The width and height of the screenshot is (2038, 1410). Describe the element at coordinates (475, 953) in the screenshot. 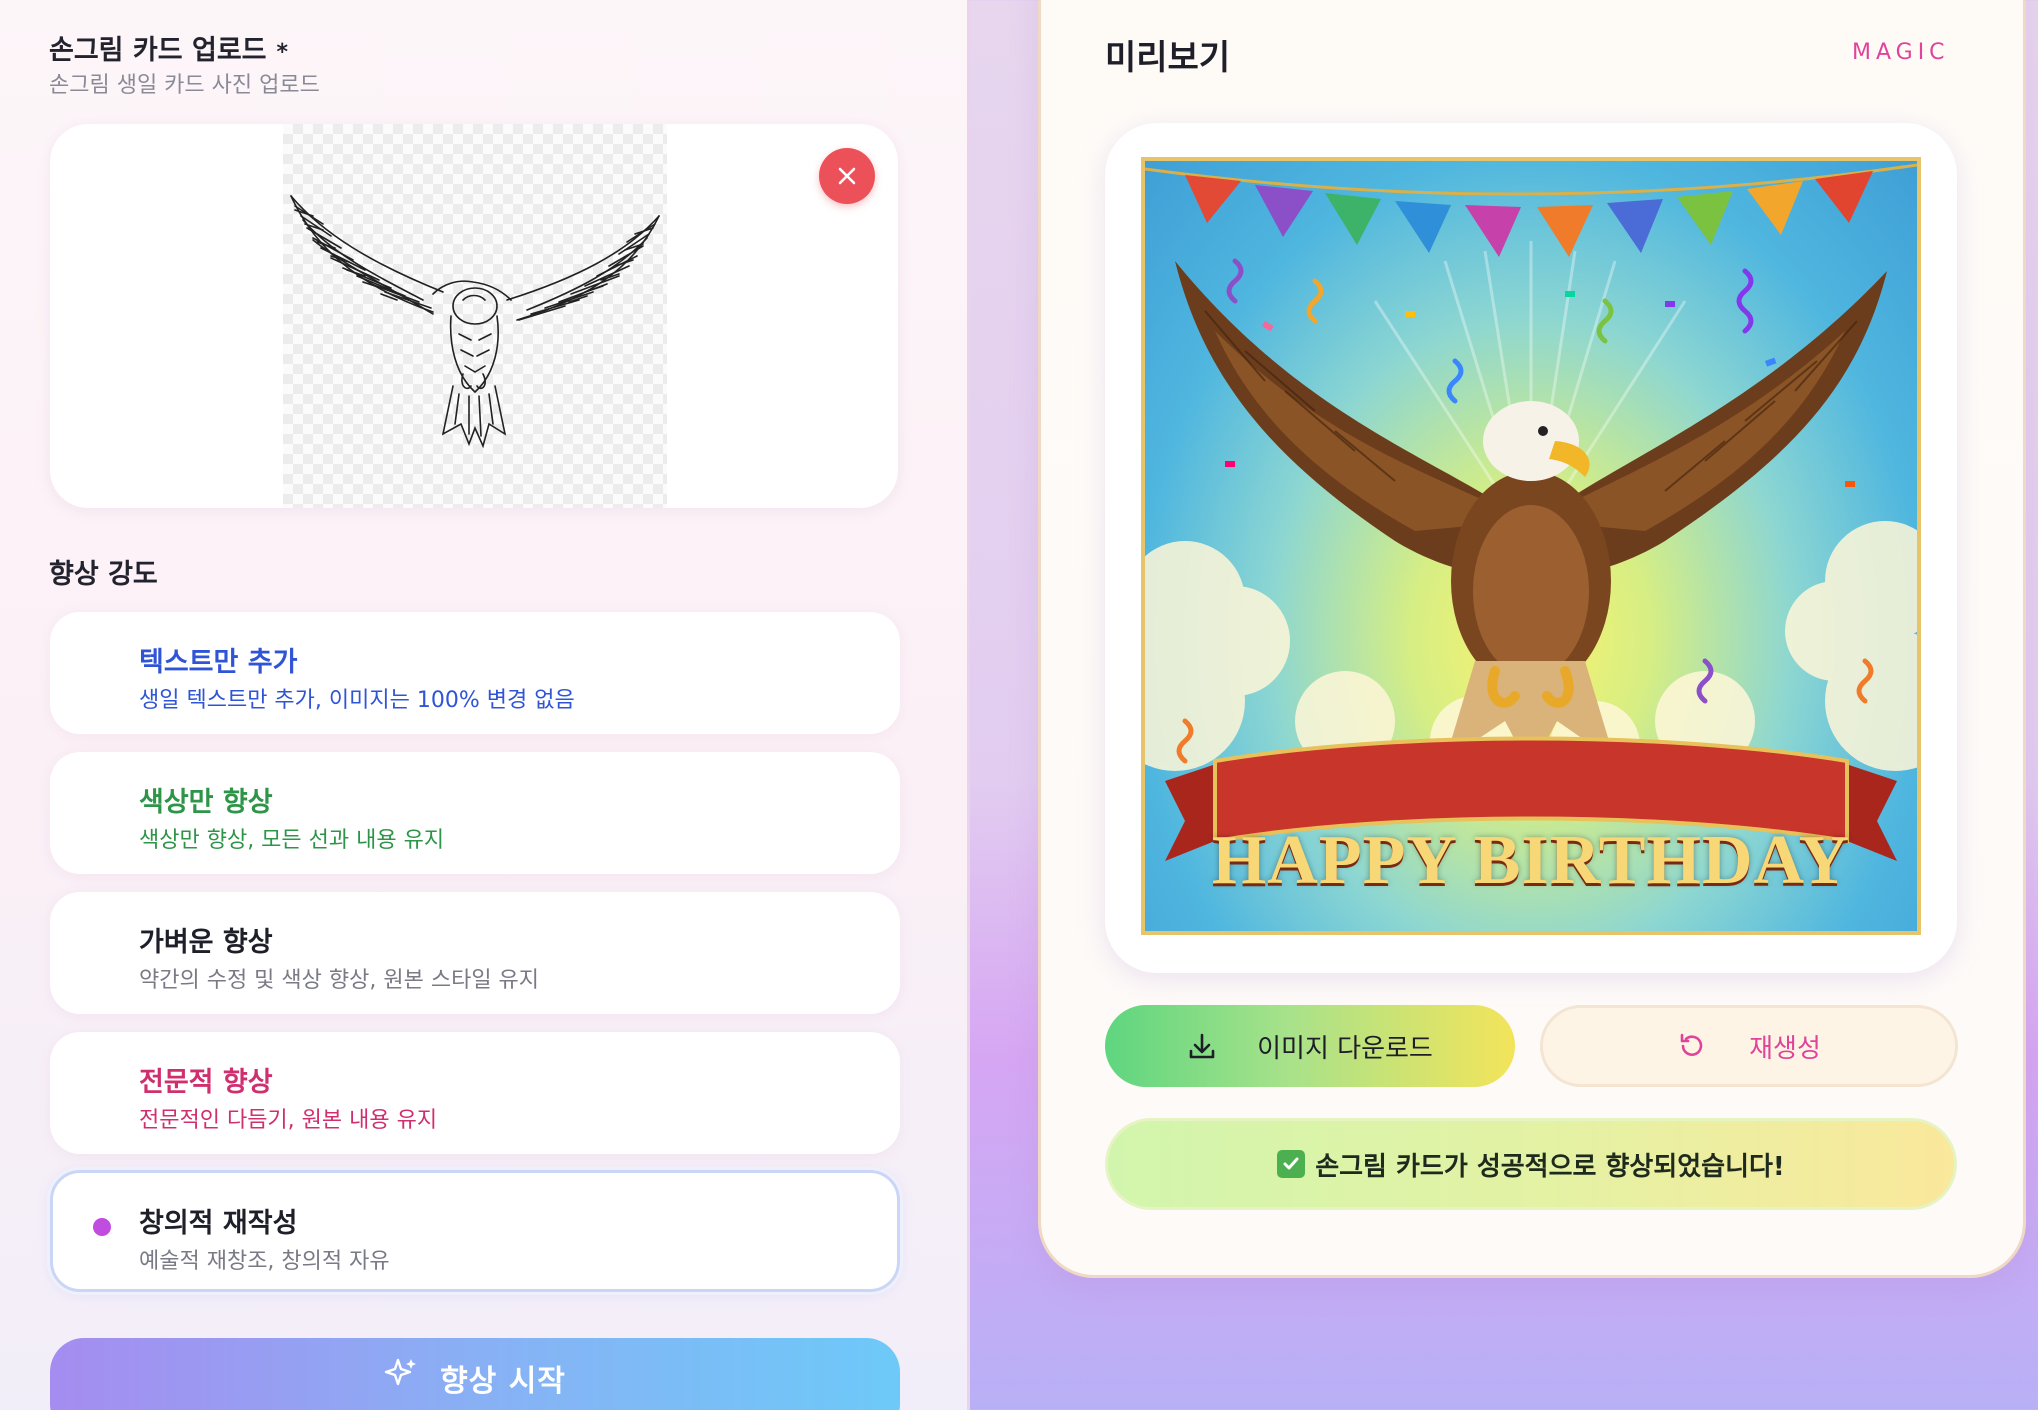

I see `option-light: 가벼운 향상 약간의 수정 및 색상 향상, 원본 스타일 유지` at that location.